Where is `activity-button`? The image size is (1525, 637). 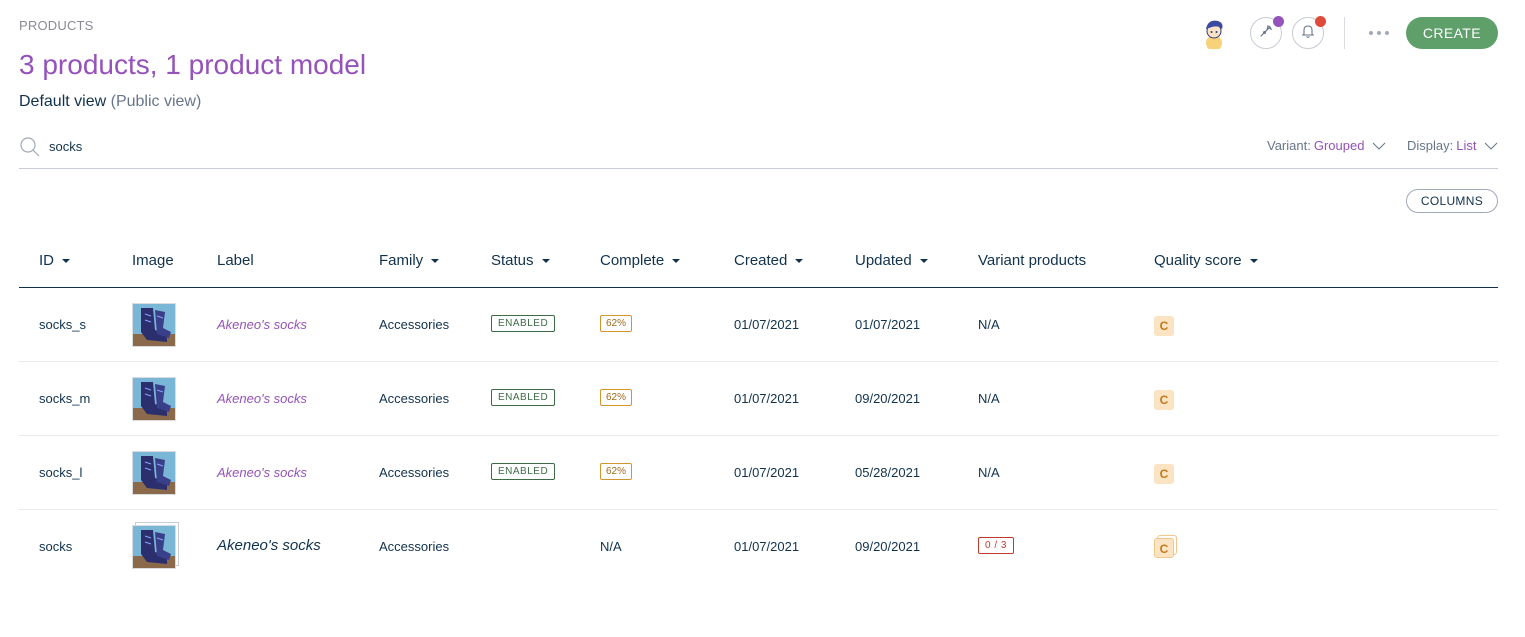 activity-button is located at coordinates (1266, 32).